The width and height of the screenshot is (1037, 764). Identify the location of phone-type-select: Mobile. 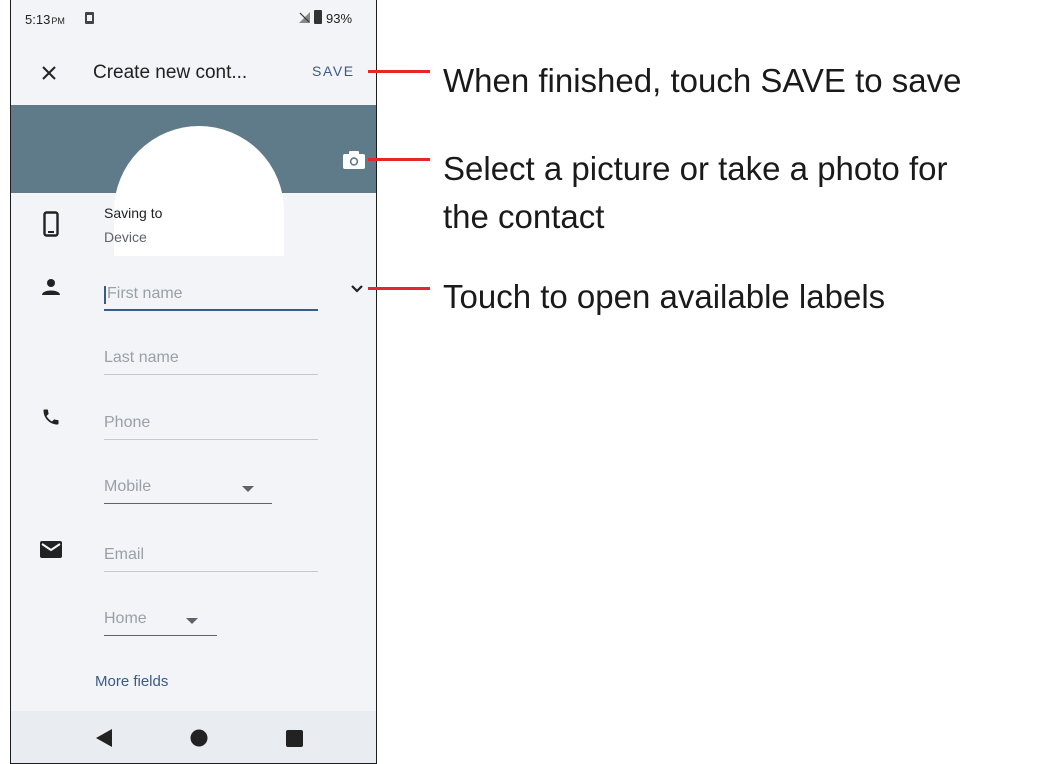
(188, 491).